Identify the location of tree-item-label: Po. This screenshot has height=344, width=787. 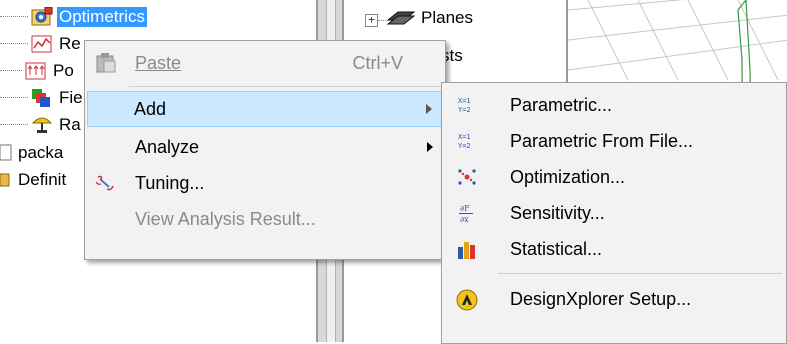
(63, 70).